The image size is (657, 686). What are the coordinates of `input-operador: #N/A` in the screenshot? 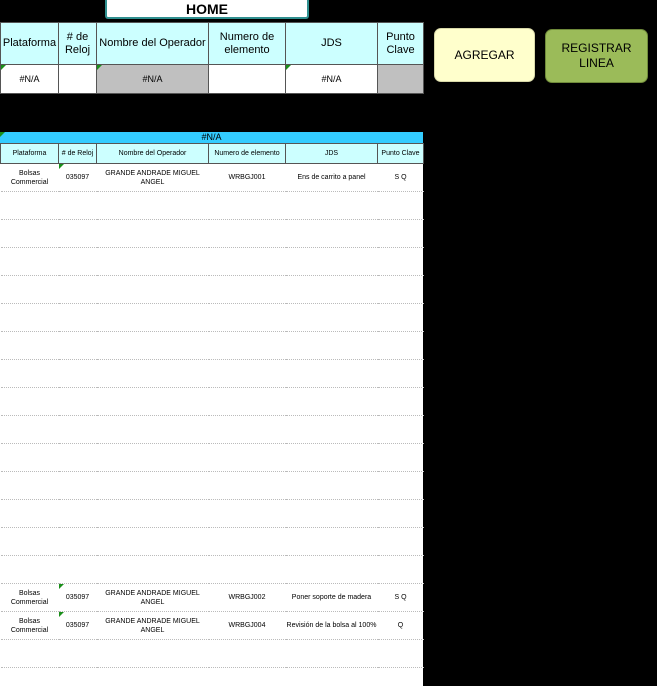 It's located at (152, 79).